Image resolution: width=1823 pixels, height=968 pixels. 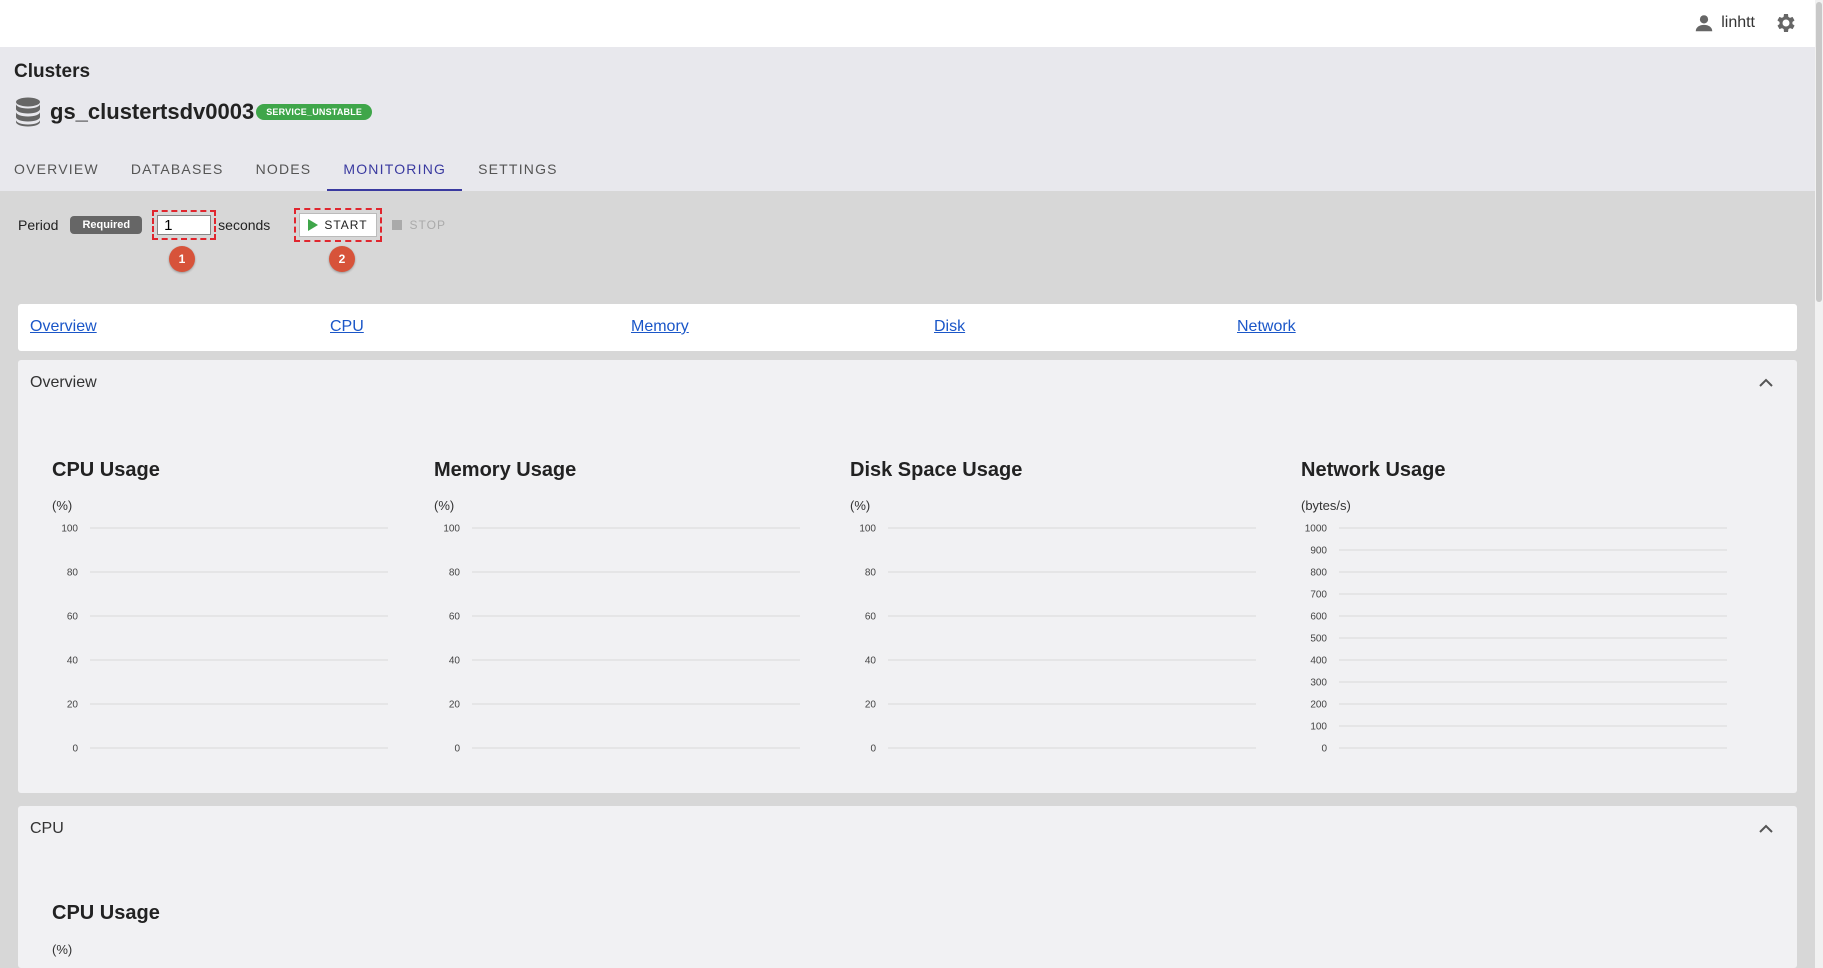 What do you see at coordinates (1266, 327) in the screenshot?
I see `link-network: Network` at bounding box center [1266, 327].